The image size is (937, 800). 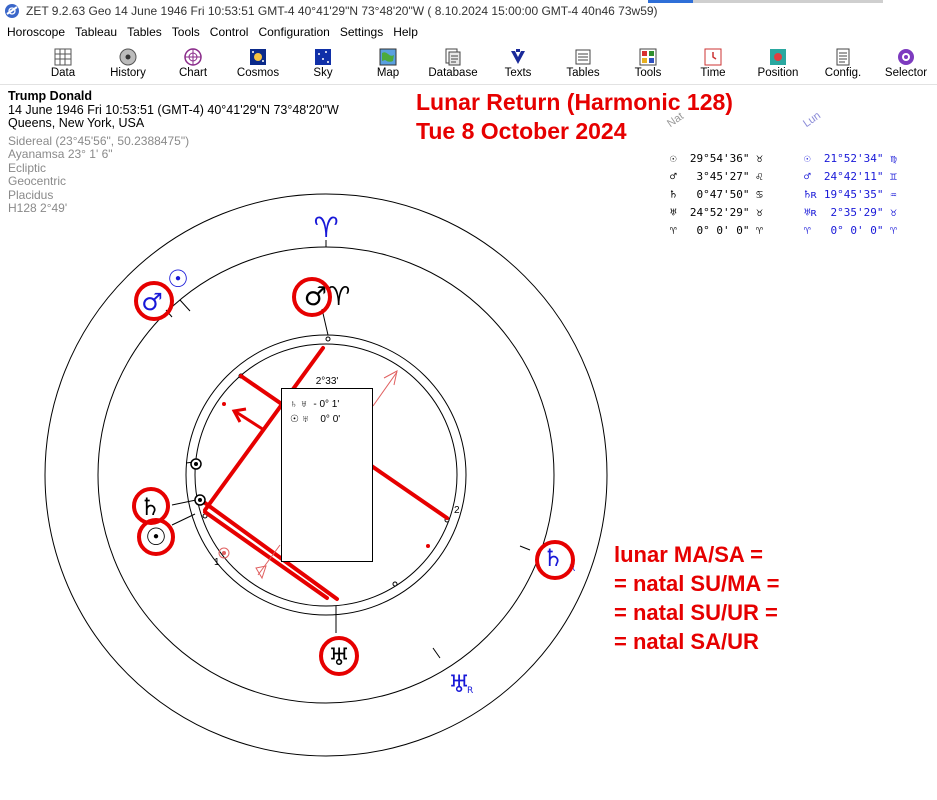 I want to click on aspect-row: ♄ ♅ - 0° 1', so click(x=314, y=404).